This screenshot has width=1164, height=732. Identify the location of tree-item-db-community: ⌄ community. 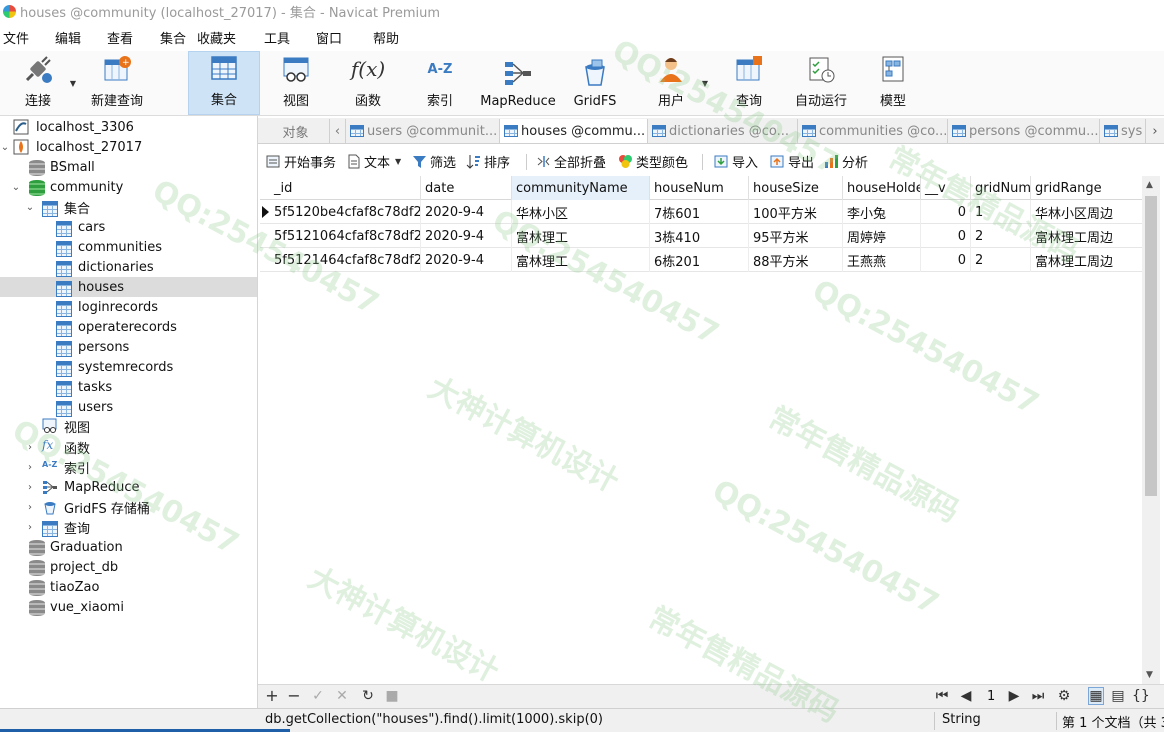
(128, 187).